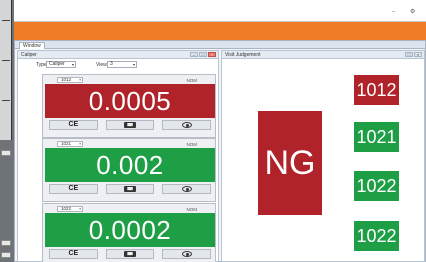  I want to click on panel-minimize-button: –, so click(194, 54).